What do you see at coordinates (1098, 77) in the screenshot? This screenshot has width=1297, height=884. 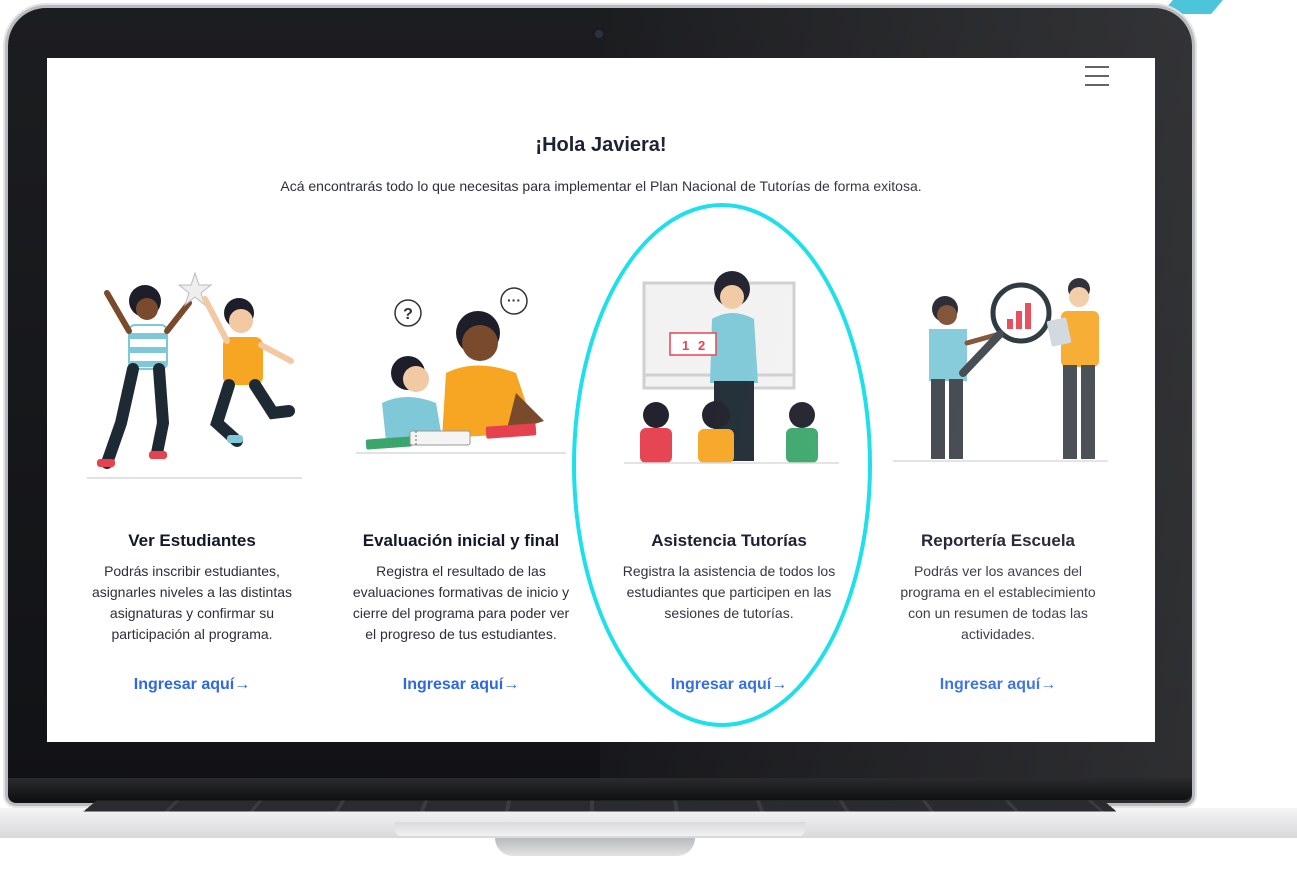 I see `hamburger-menu-icon` at bounding box center [1098, 77].